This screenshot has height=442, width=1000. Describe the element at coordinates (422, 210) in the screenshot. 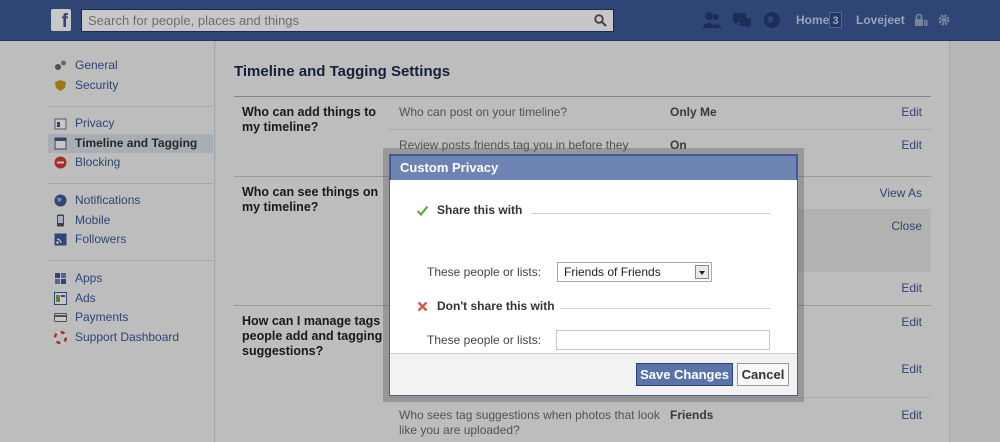

I see `checkmark-icon` at that location.